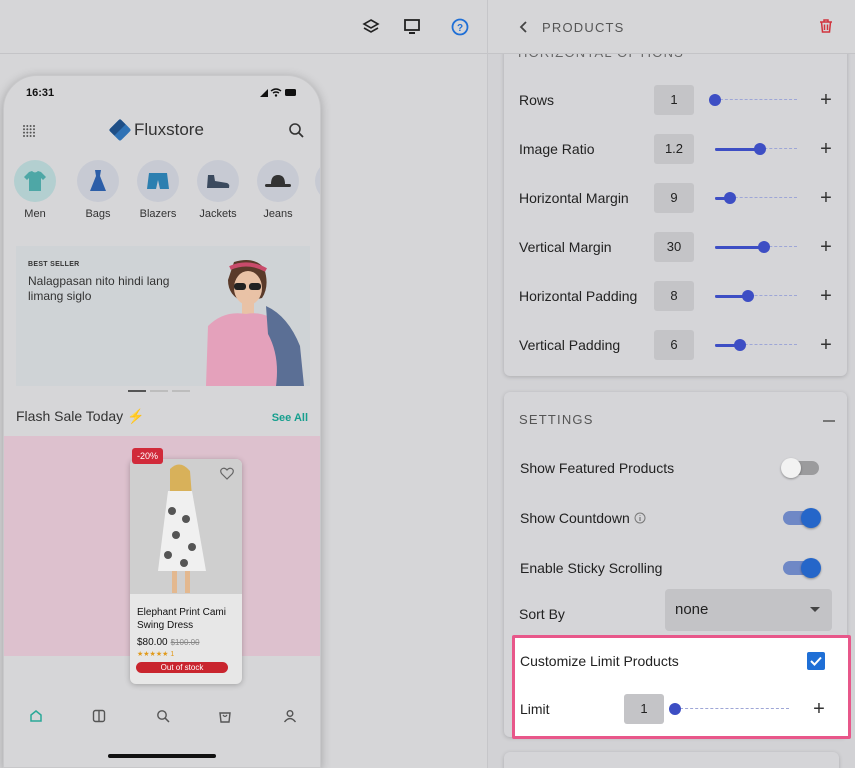  What do you see at coordinates (675, 709) in the screenshot?
I see `limit-slider-thumb` at bounding box center [675, 709].